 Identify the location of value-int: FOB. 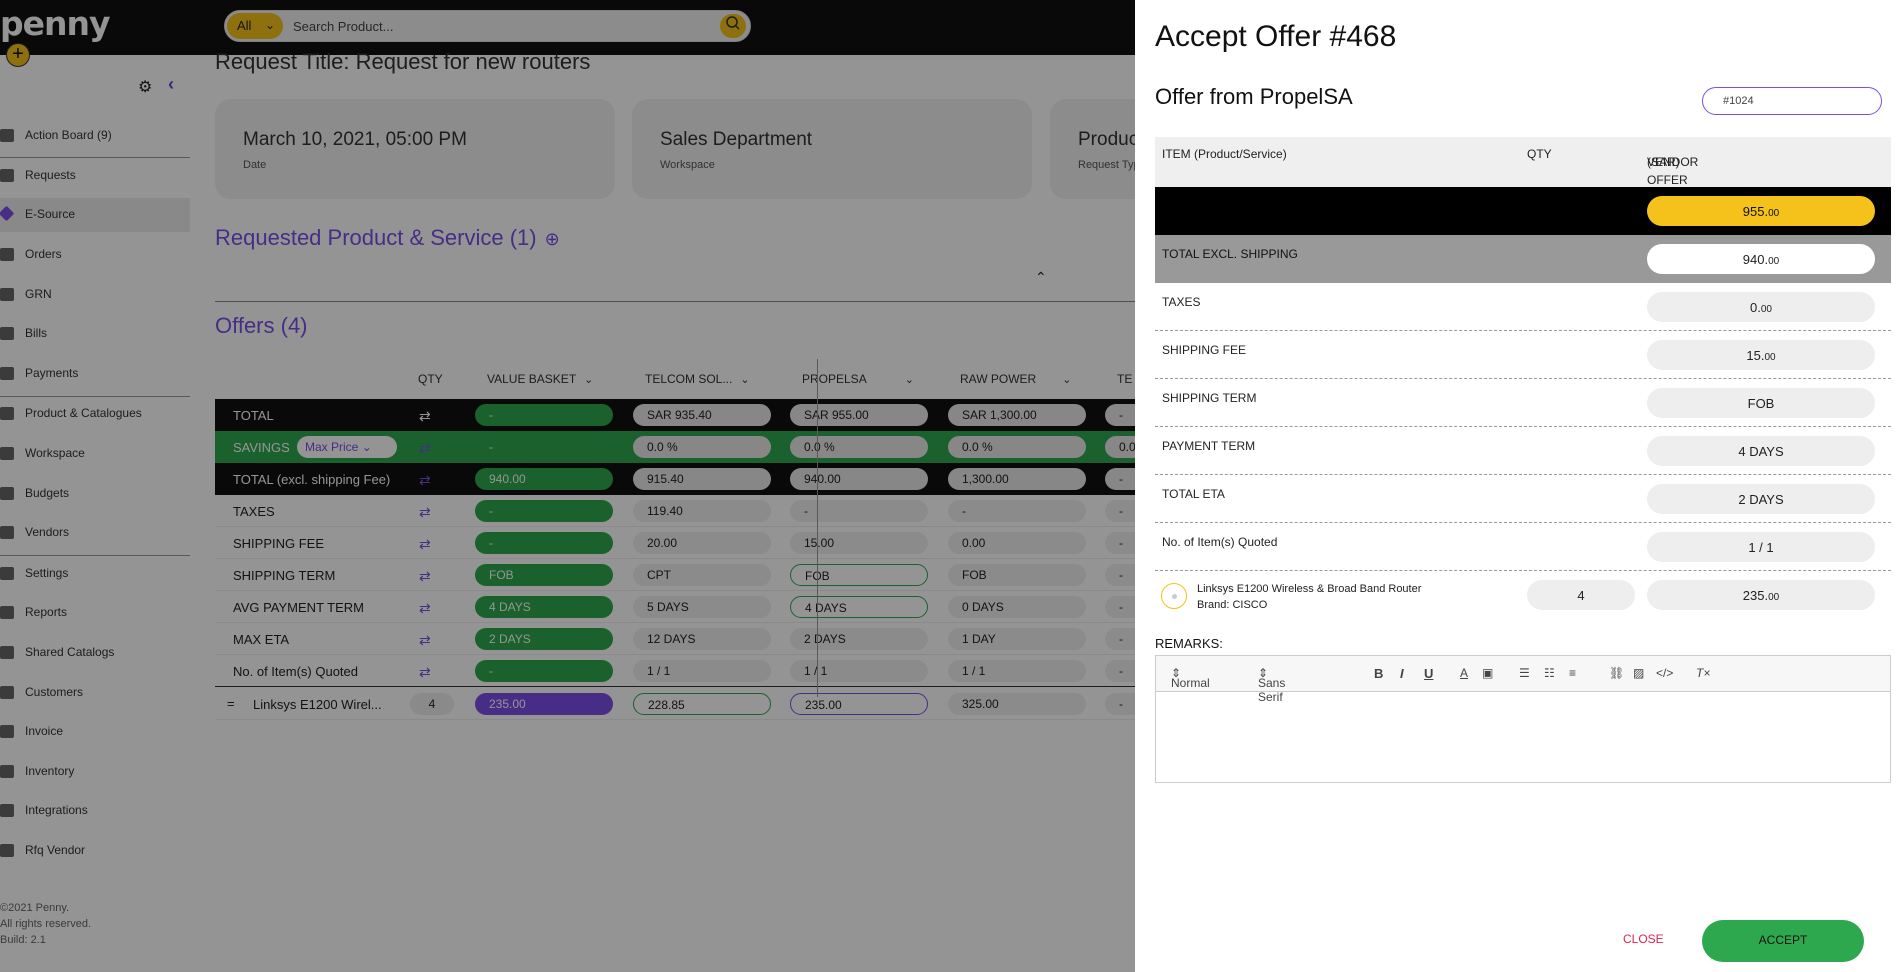
(1761, 403).